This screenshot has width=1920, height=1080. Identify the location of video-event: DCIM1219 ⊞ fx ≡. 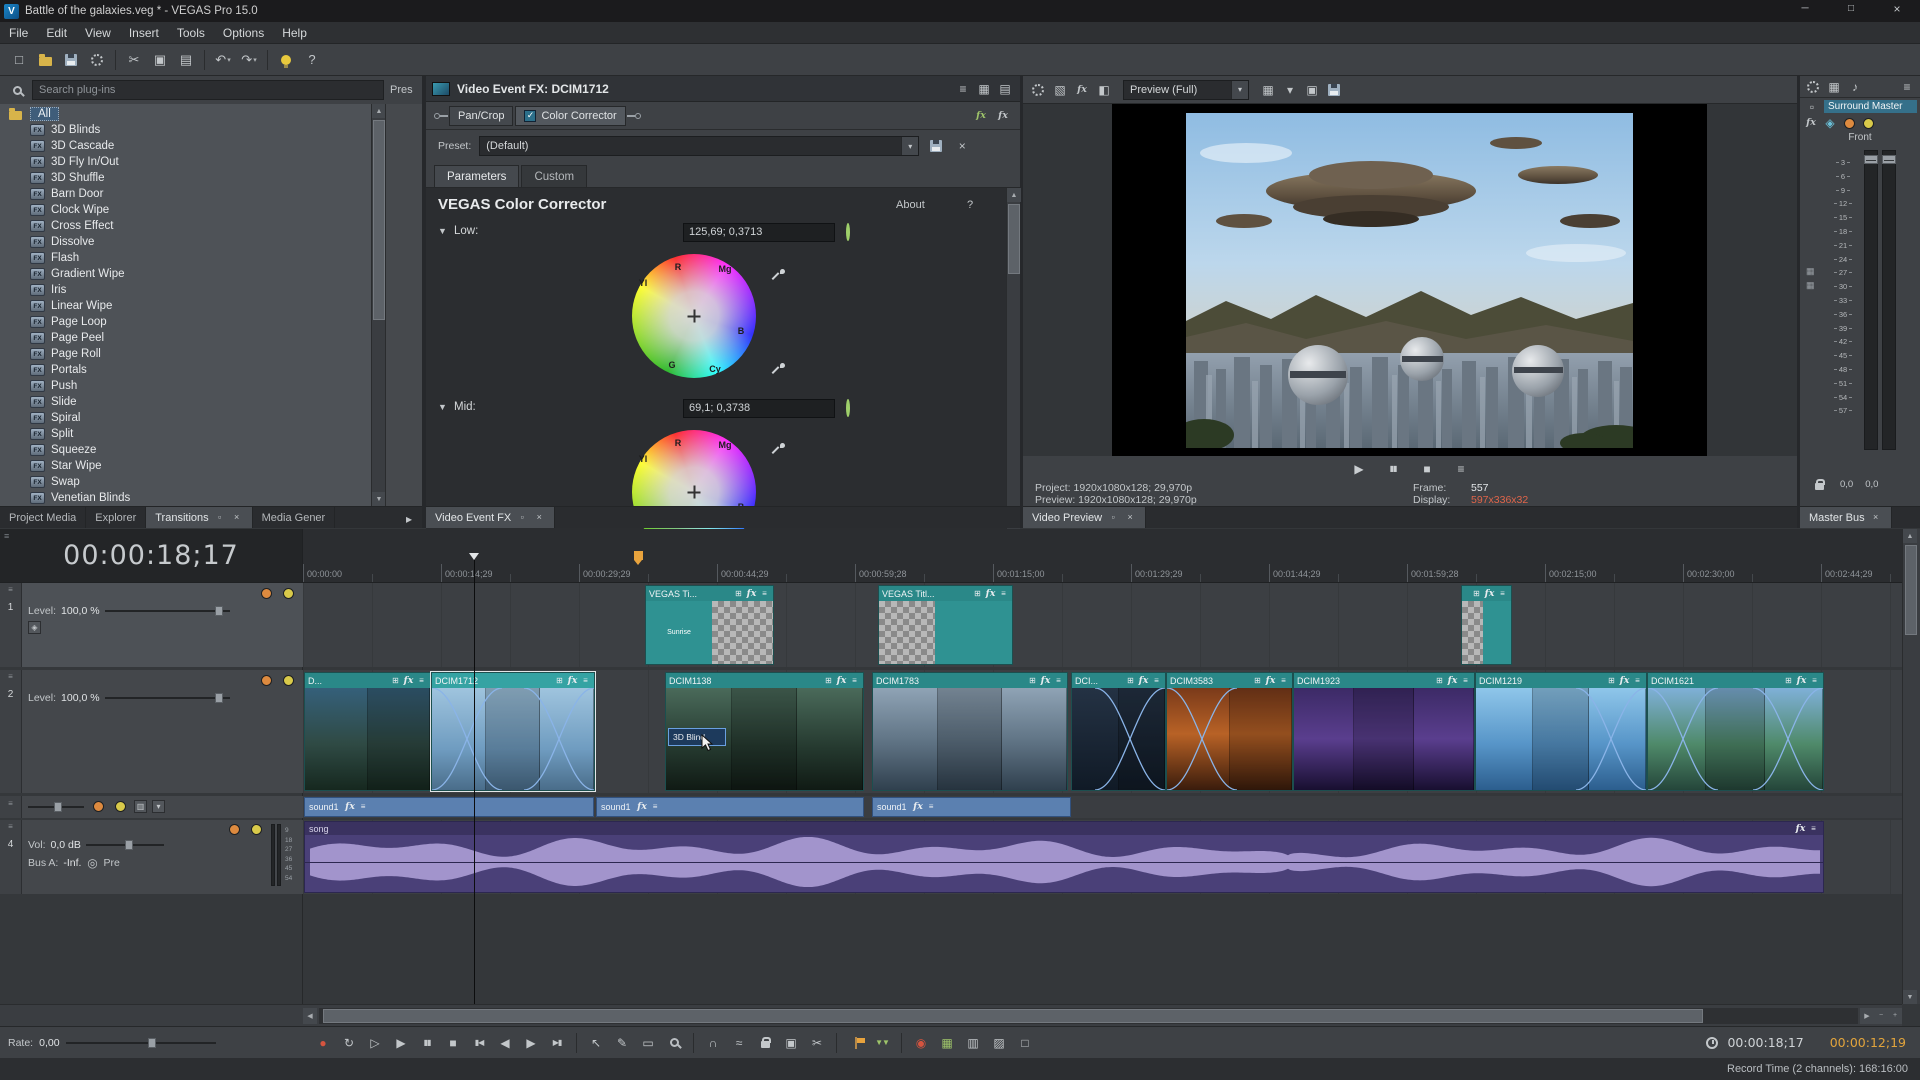
(1561, 731).